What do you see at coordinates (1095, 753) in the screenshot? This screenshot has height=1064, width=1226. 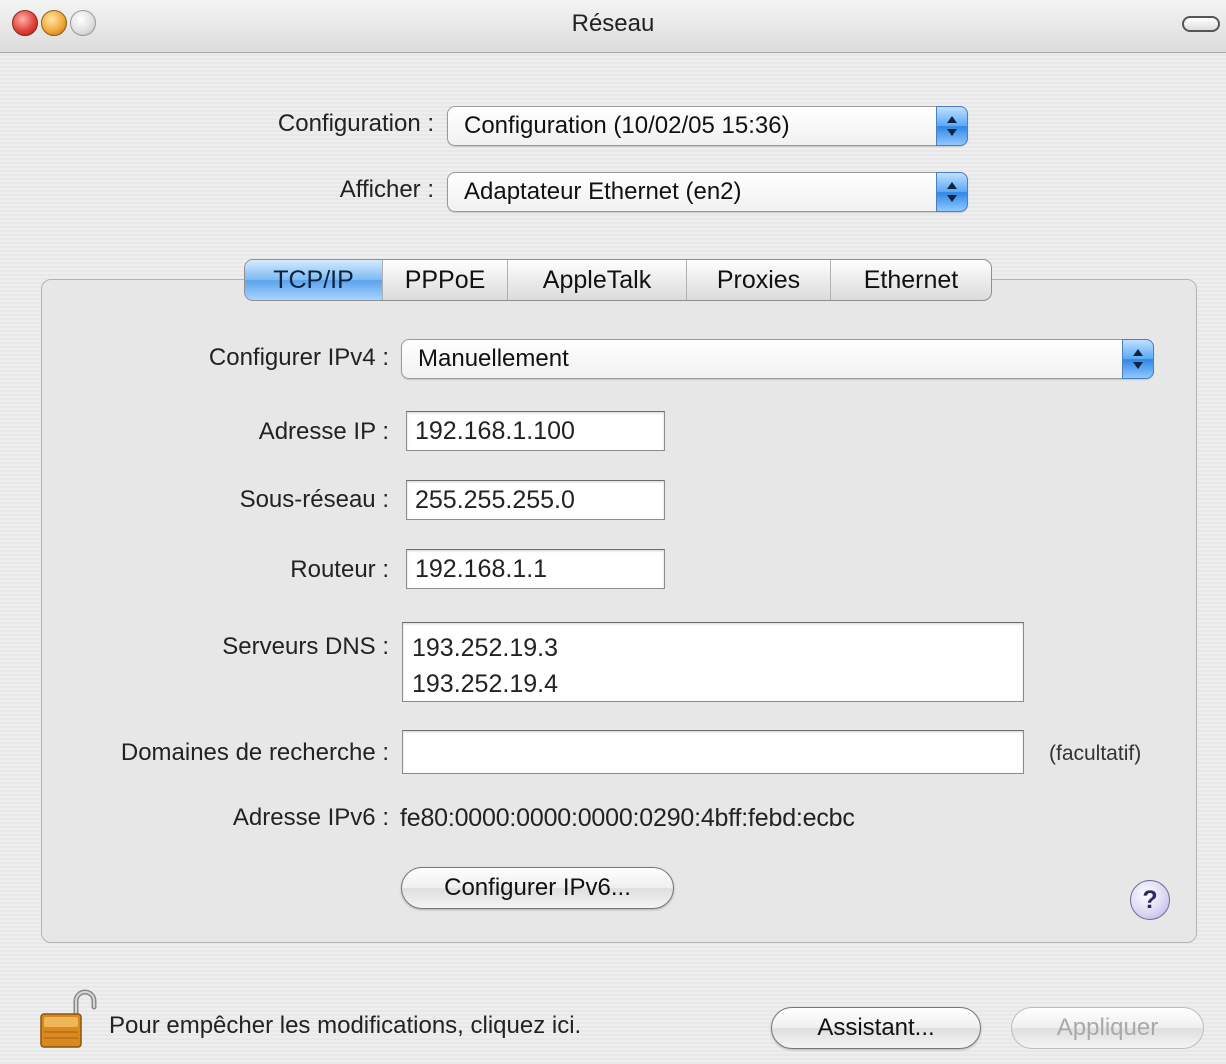 I see `facultatif-hint: (facultatif)` at bounding box center [1095, 753].